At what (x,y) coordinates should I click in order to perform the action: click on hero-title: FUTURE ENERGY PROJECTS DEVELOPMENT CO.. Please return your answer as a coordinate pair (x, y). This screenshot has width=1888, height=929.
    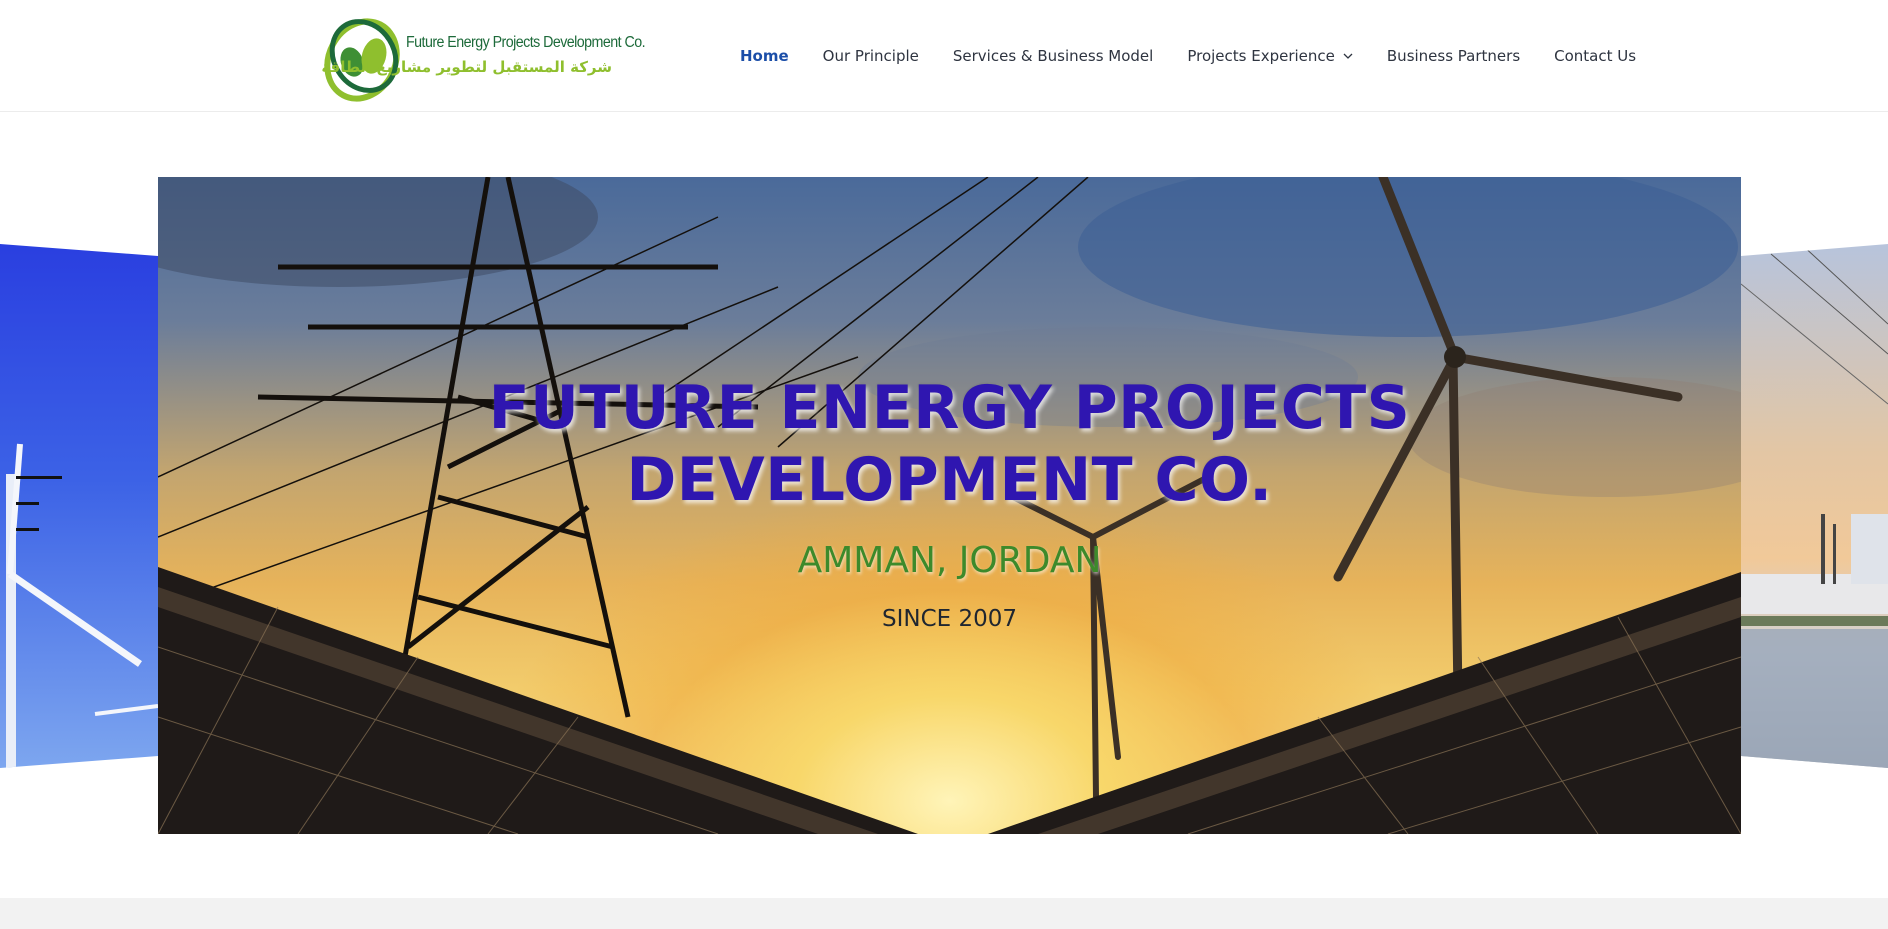
    Looking at the image, I should click on (949, 444).